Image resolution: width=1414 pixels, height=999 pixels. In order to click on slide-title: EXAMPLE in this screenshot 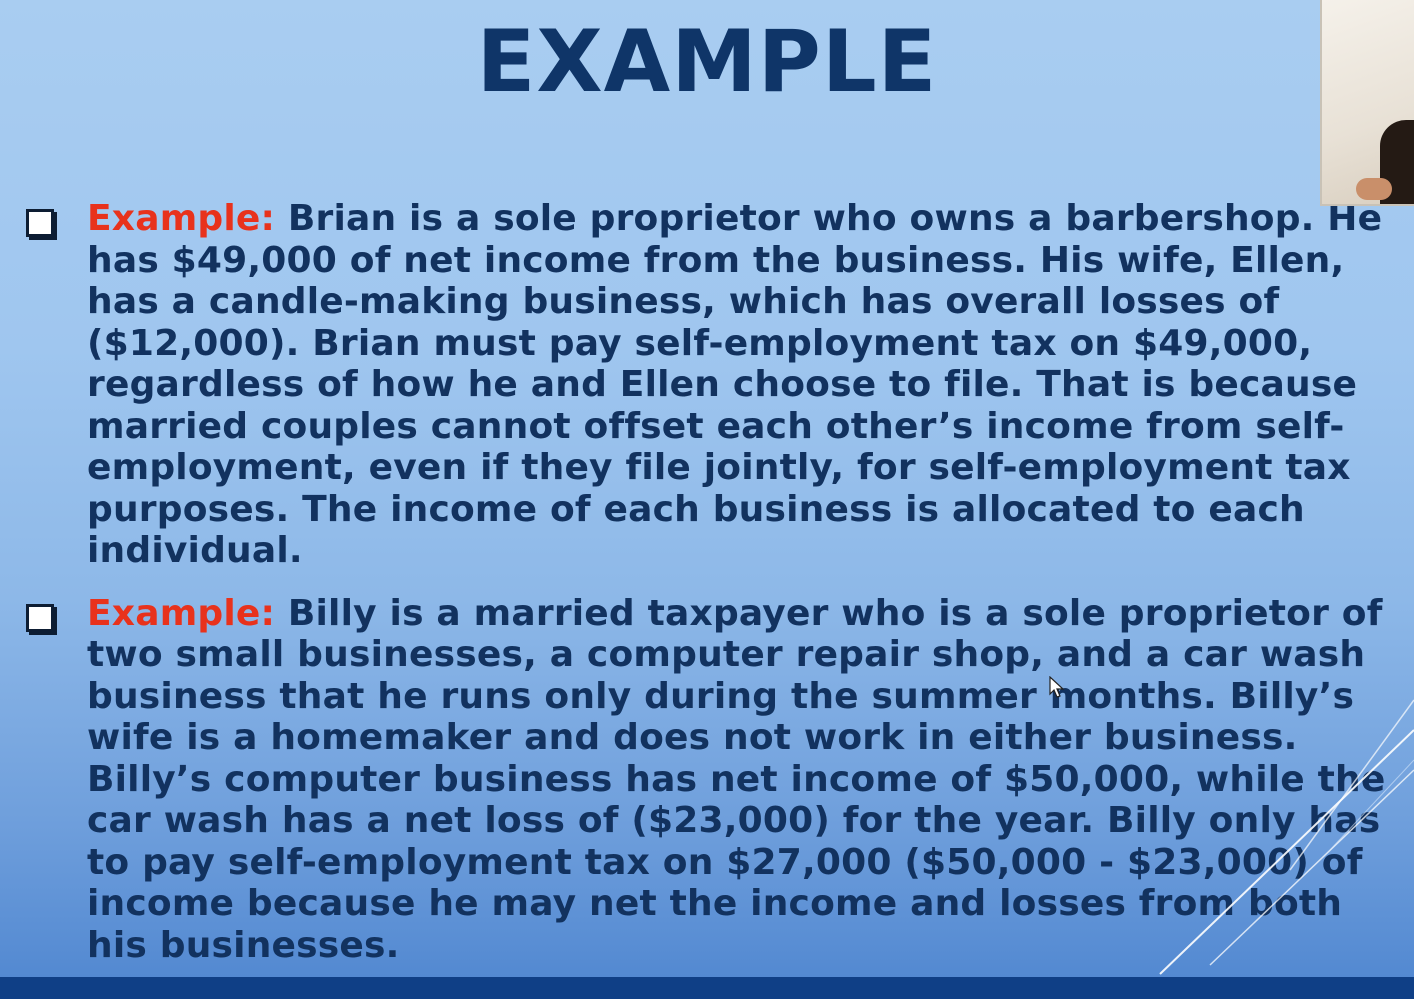, I will do `click(707, 62)`.